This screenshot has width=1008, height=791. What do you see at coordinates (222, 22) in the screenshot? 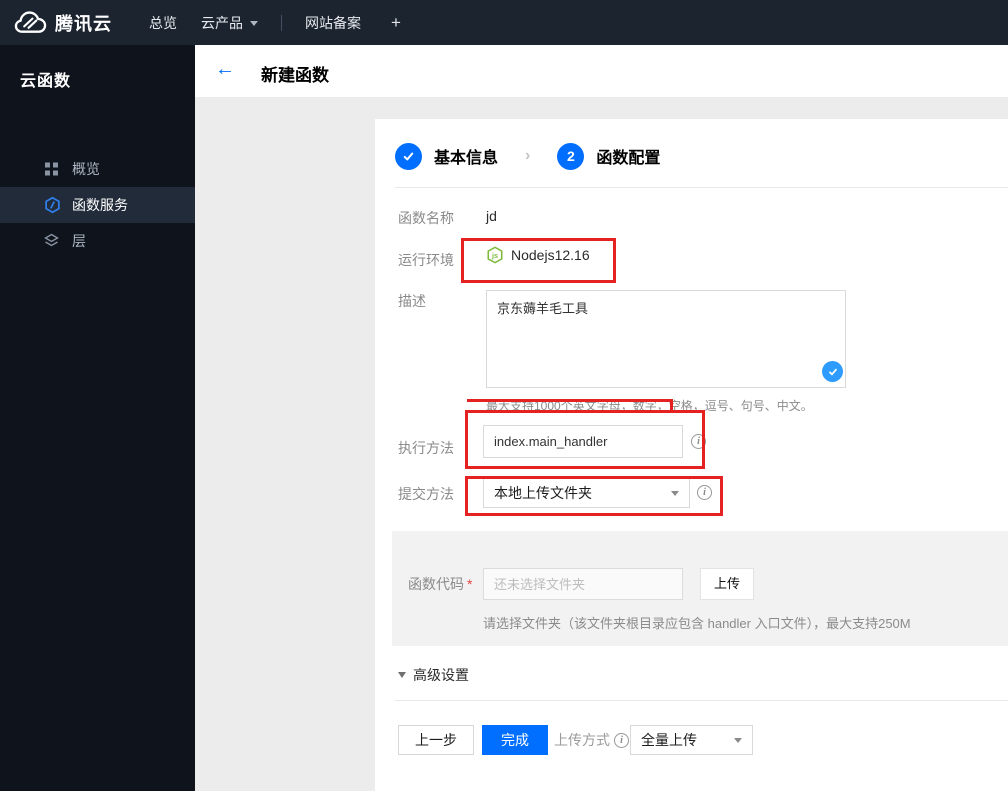
I see `nav-products-label: 云产品` at bounding box center [222, 22].